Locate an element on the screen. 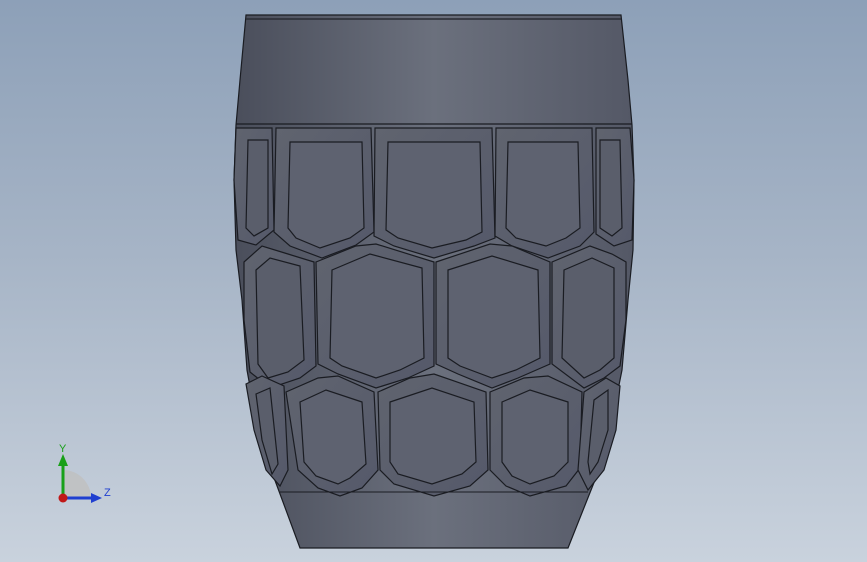 This screenshot has width=867, height=562. cell-row-top is located at coordinates (434, 193).